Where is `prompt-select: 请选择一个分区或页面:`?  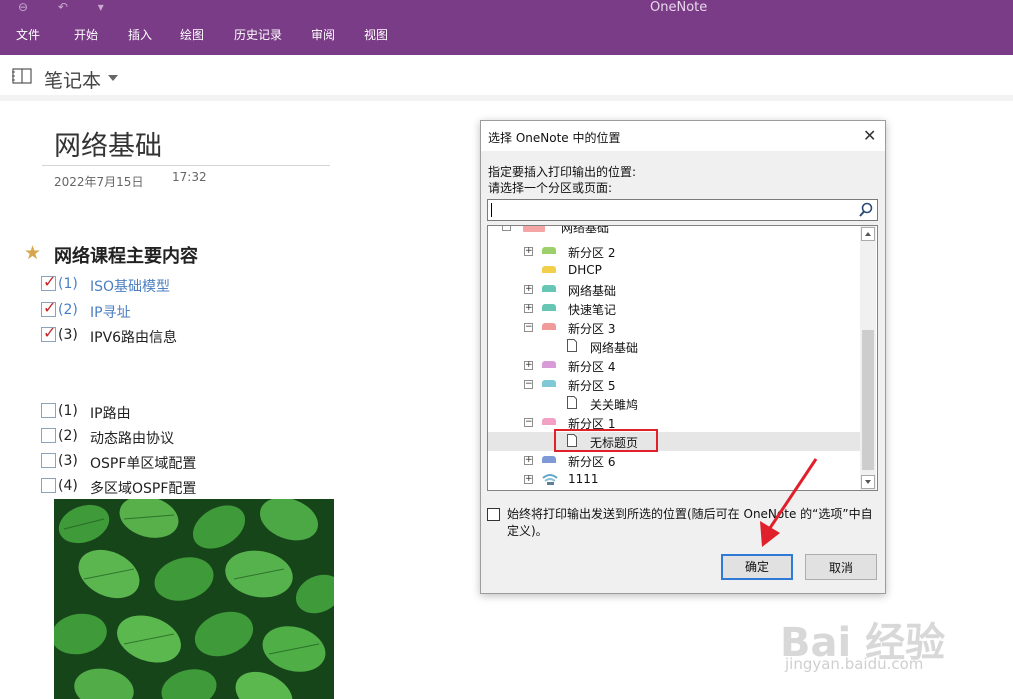 prompt-select: 请选择一个分区或页面: is located at coordinates (550, 188).